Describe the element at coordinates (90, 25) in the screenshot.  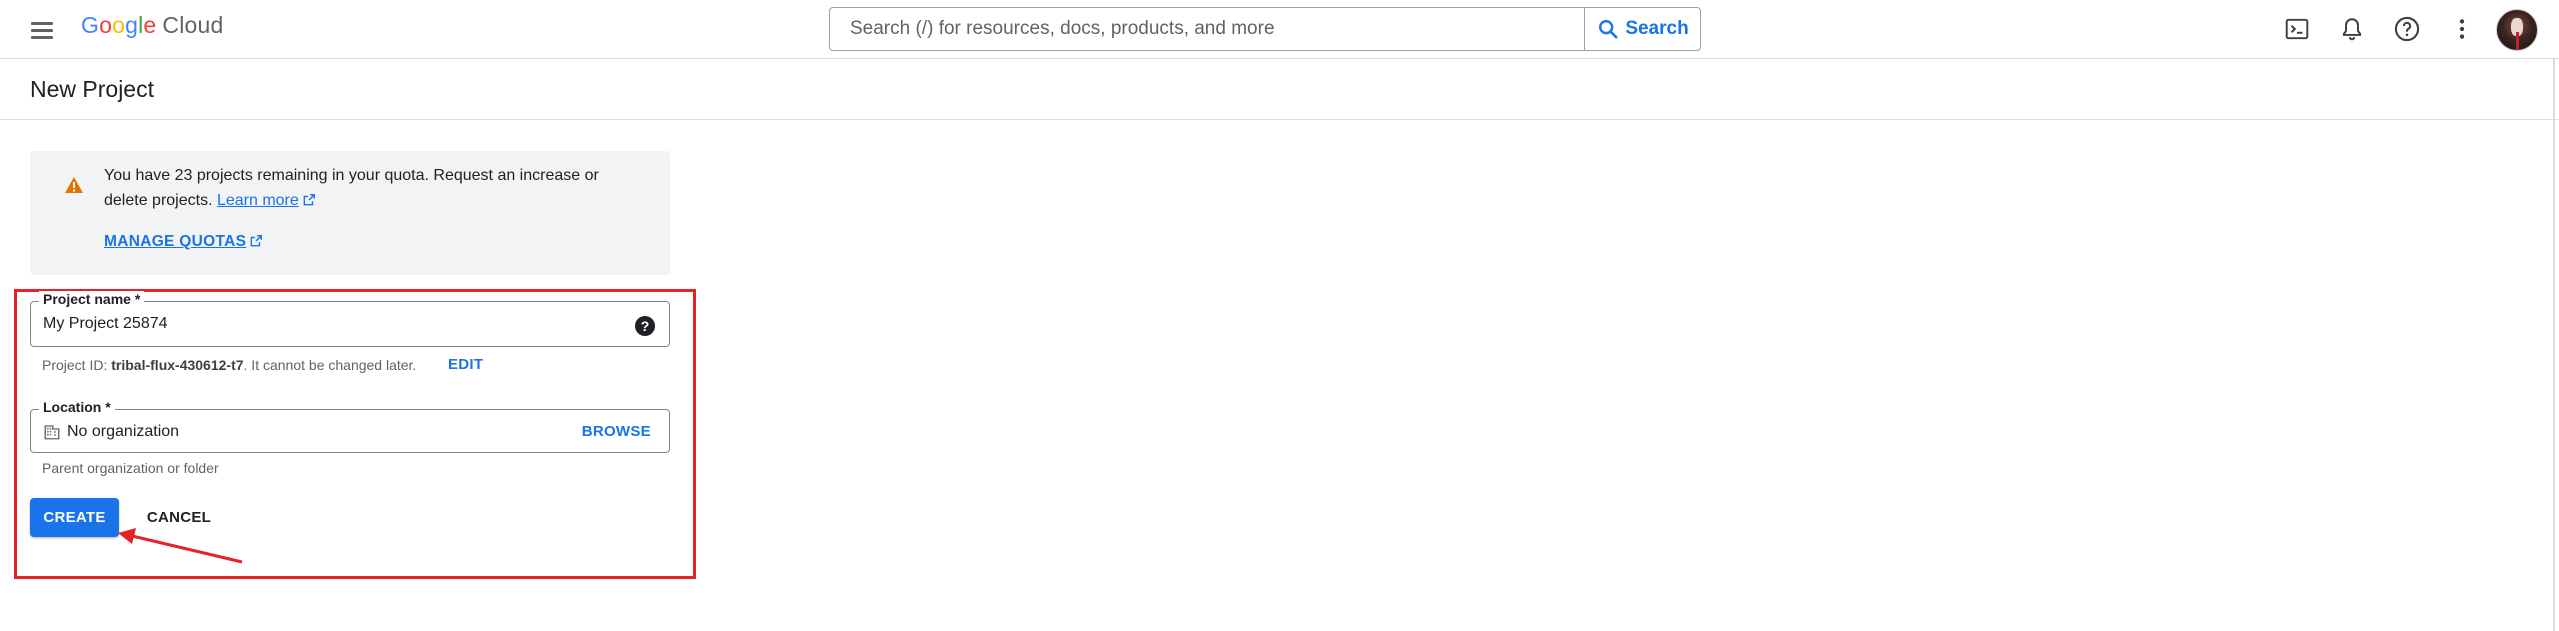
I see `logo-letter: G` at that location.